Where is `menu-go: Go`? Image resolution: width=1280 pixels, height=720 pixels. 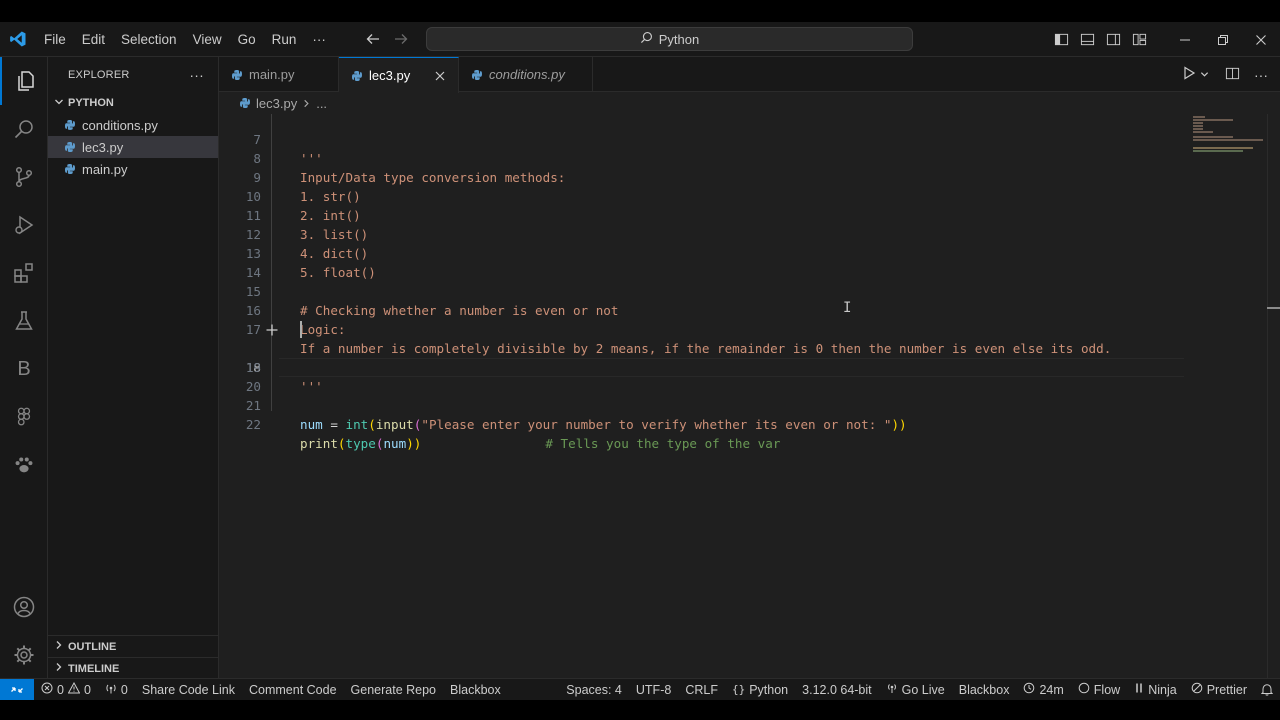
menu-go: Go is located at coordinates (247, 39).